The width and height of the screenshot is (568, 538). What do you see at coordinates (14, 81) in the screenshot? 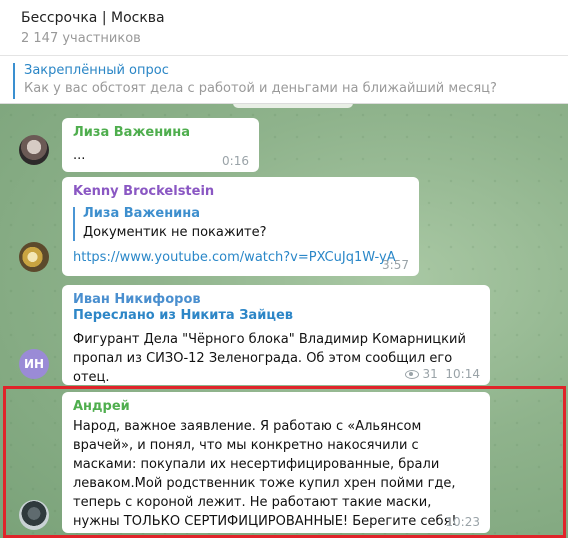
I see `pinned-accent-bar` at bounding box center [14, 81].